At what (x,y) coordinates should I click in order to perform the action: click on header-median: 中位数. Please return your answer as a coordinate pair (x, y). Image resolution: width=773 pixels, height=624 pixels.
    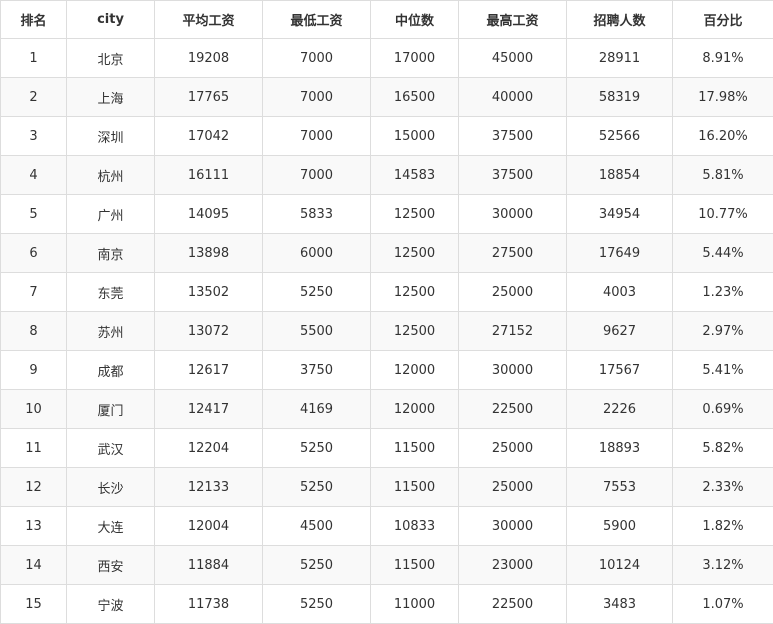
    Looking at the image, I should click on (415, 20).